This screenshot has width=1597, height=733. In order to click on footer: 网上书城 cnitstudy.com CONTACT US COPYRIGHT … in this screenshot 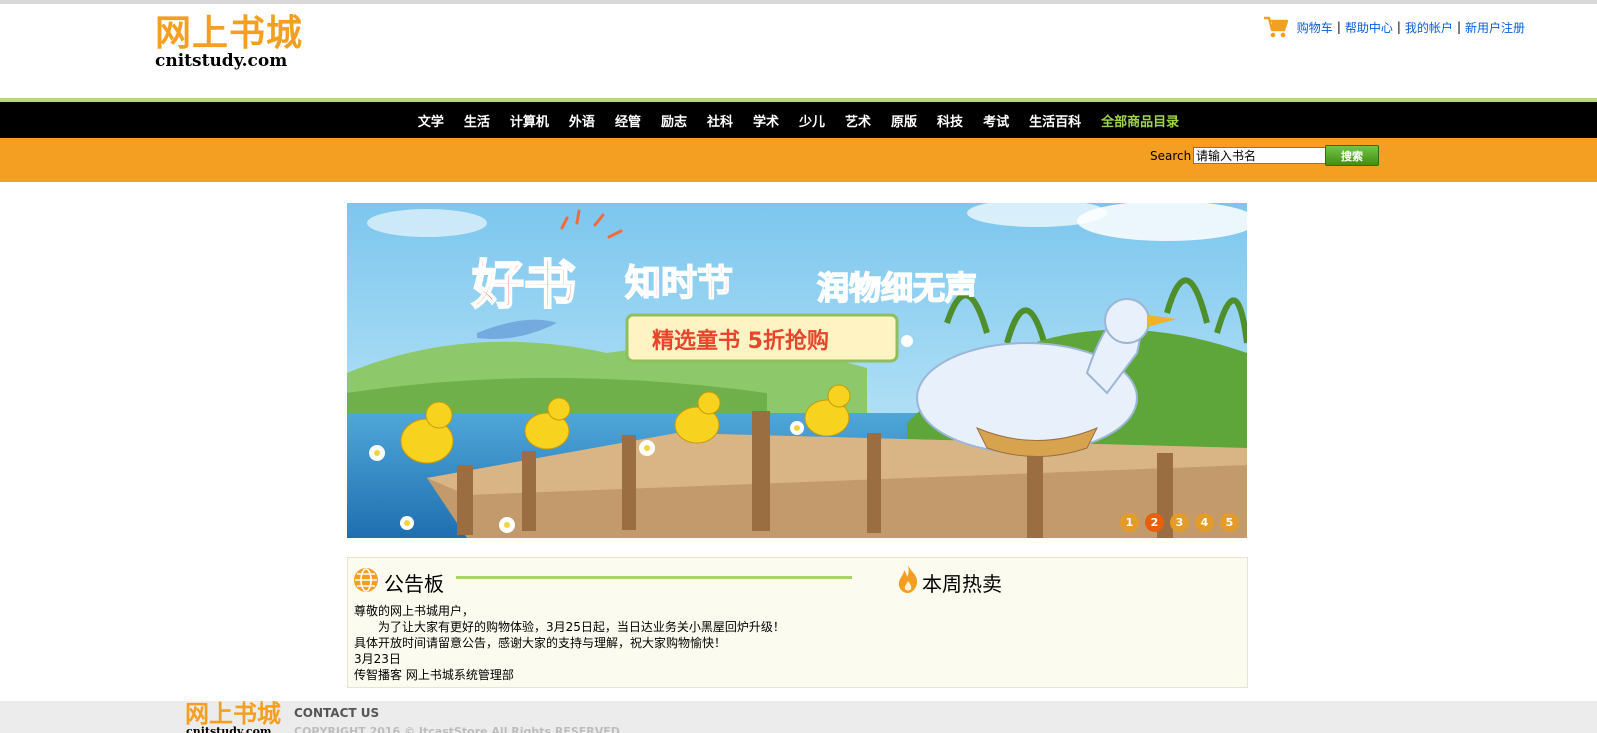, I will do `click(798, 717)`.